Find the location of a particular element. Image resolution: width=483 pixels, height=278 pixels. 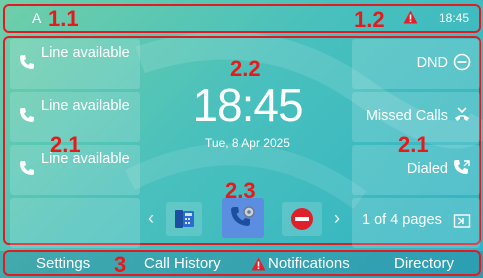

annotation-label: 3 is located at coordinates (120, 264).